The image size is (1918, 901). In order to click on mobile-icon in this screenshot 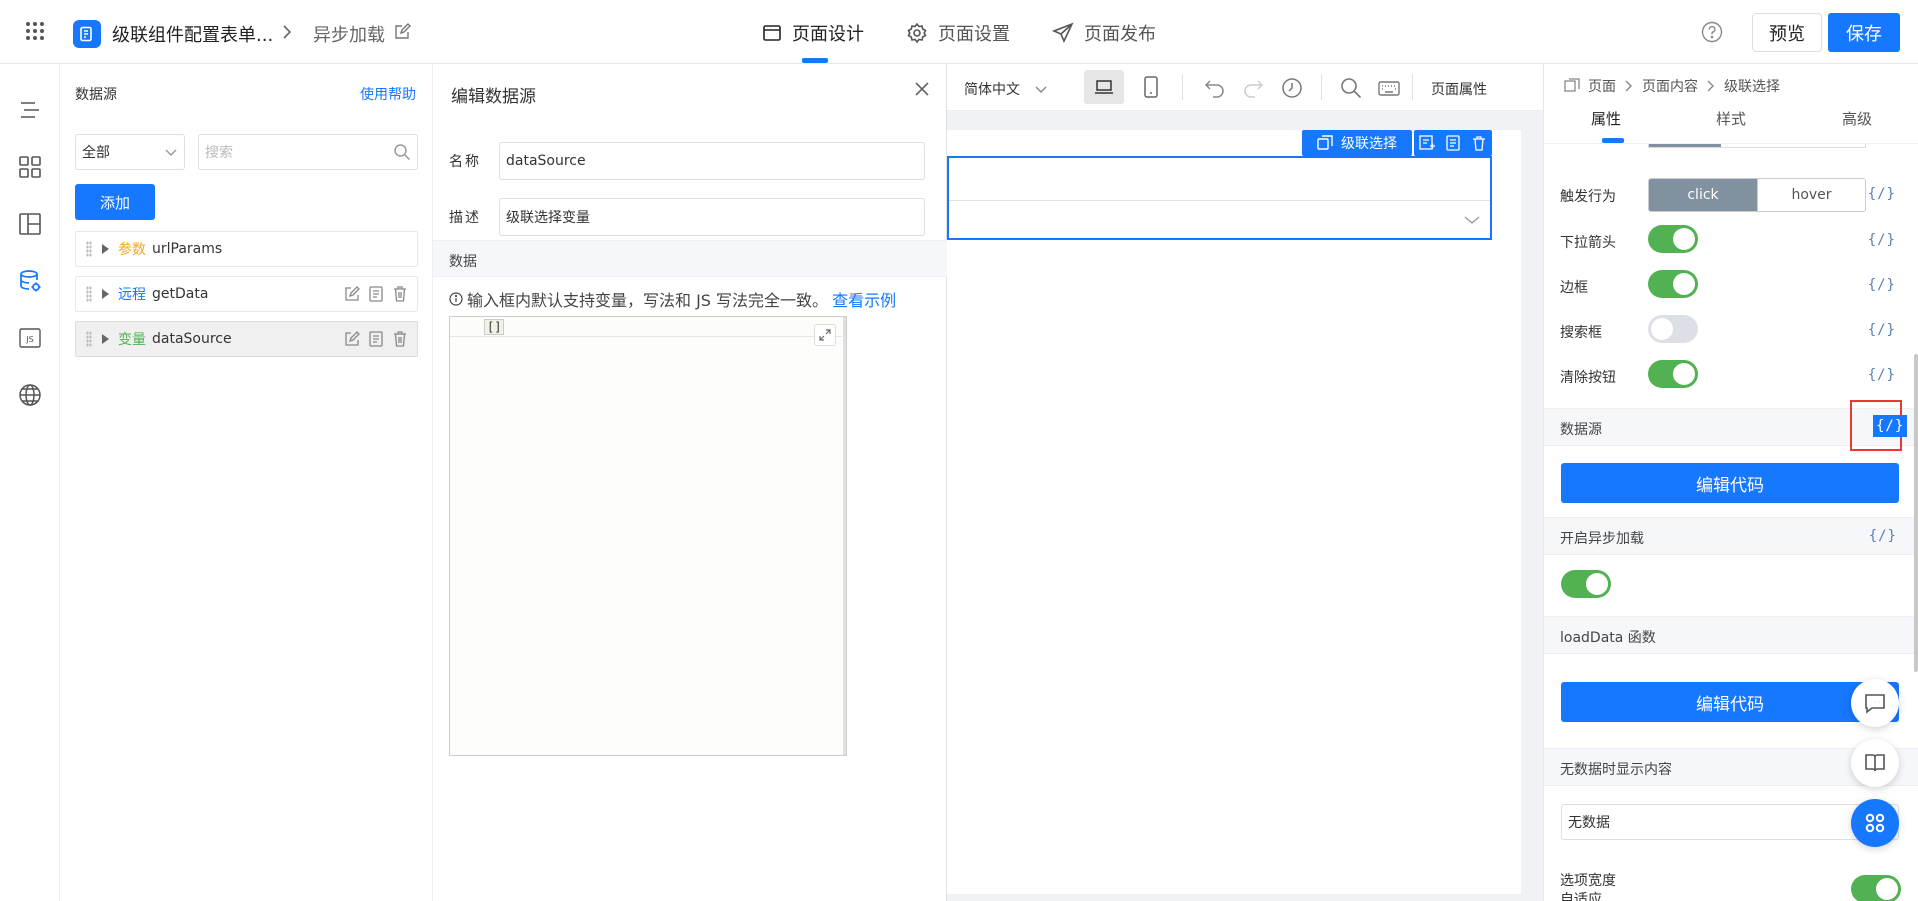, I will do `click(1151, 87)`.